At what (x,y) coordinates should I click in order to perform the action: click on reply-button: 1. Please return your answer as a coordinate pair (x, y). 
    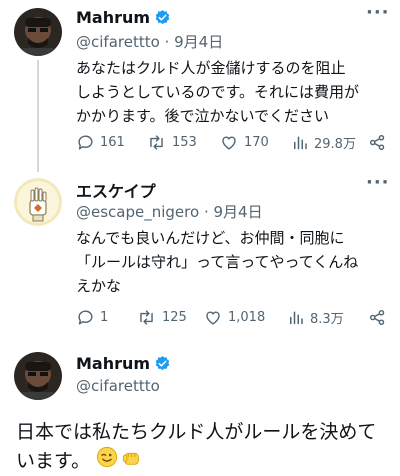
    Looking at the image, I should click on (92, 317).